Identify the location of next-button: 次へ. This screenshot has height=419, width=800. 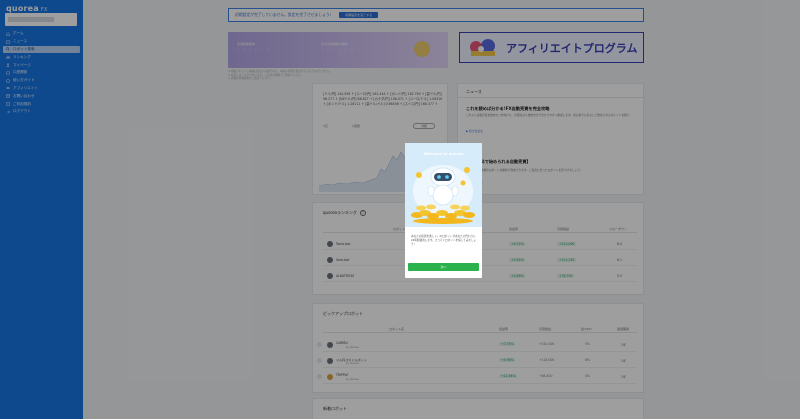
(443, 267).